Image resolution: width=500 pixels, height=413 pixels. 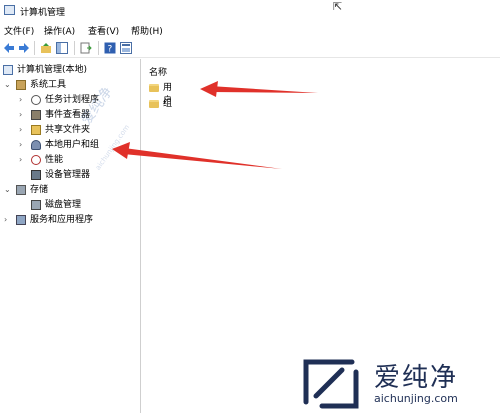 What do you see at coordinates (331, 384) in the screenshot?
I see `aichunjing-logo-icon` at bounding box center [331, 384].